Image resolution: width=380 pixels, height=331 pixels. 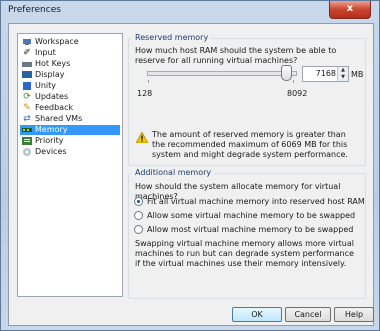 What do you see at coordinates (286, 73) in the screenshot?
I see `reserved-memory-slider-thumb` at bounding box center [286, 73].